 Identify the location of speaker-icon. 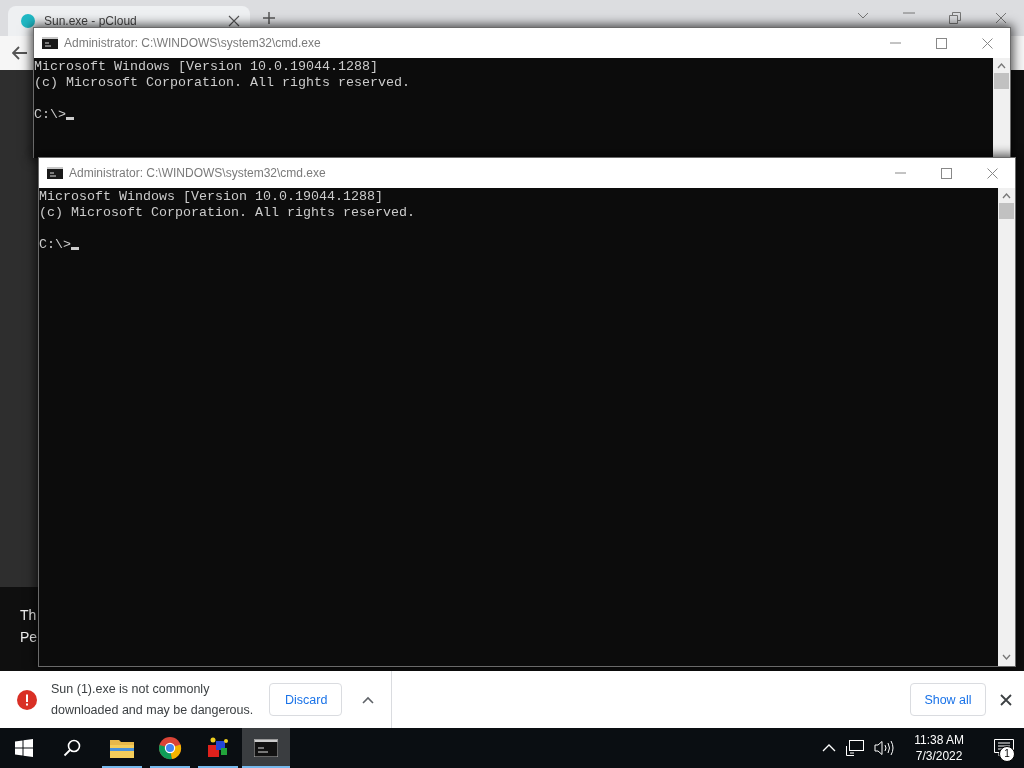
(884, 748).